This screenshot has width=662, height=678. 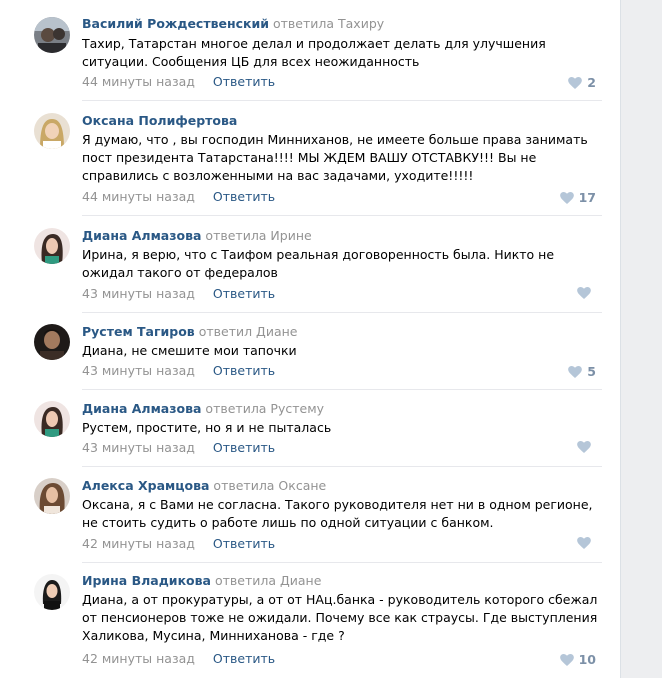 What do you see at coordinates (207, 427) in the screenshot?
I see `comment-text: Рустем, простите, но я и не пыталась` at bounding box center [207, 427].